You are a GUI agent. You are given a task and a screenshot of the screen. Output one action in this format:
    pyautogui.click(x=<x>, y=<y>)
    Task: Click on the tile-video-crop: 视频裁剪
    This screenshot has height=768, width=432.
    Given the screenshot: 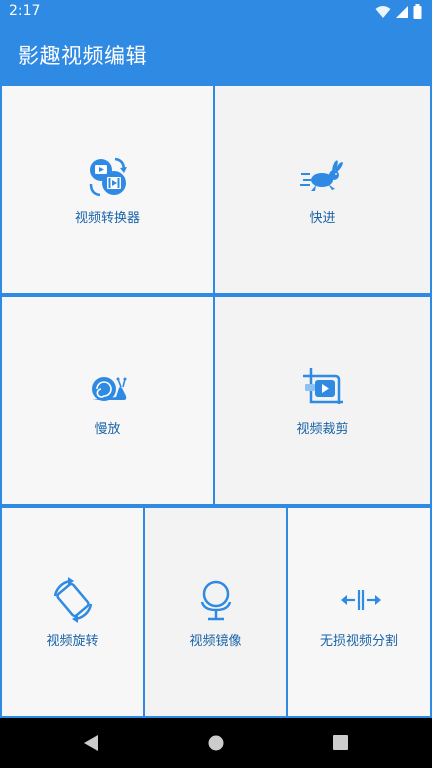 What is the action you would take?
    pyautogui.click(x=322, y=400)
    